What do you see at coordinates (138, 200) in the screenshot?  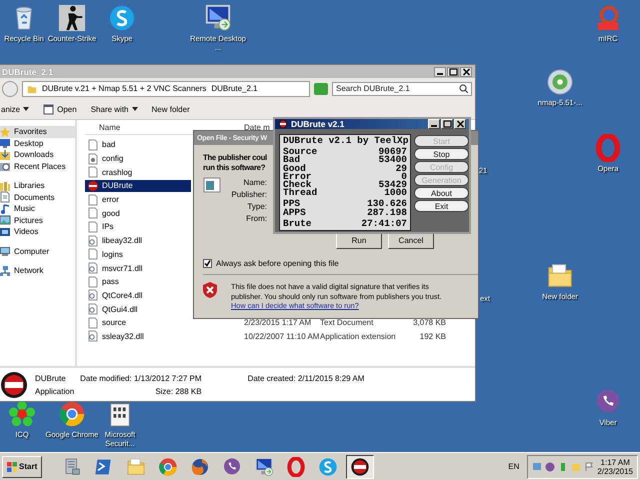 I see `file-item: error` at bounding box center [138, 200].